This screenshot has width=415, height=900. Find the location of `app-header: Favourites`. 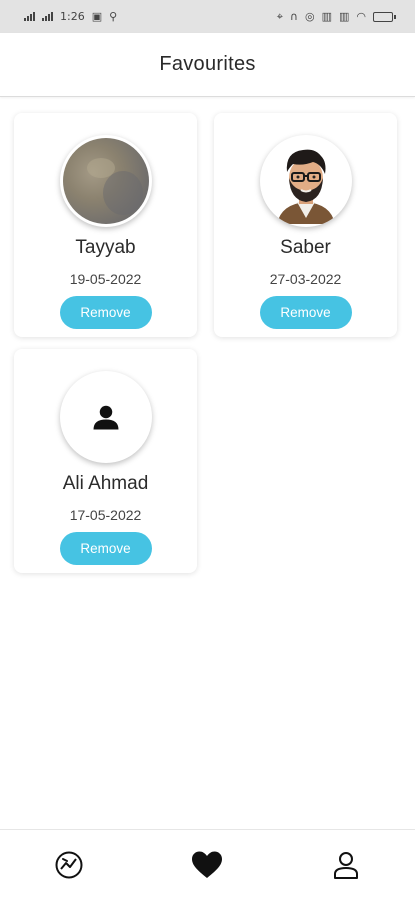

app-header: Favourites is located at coordinates (207, 65).